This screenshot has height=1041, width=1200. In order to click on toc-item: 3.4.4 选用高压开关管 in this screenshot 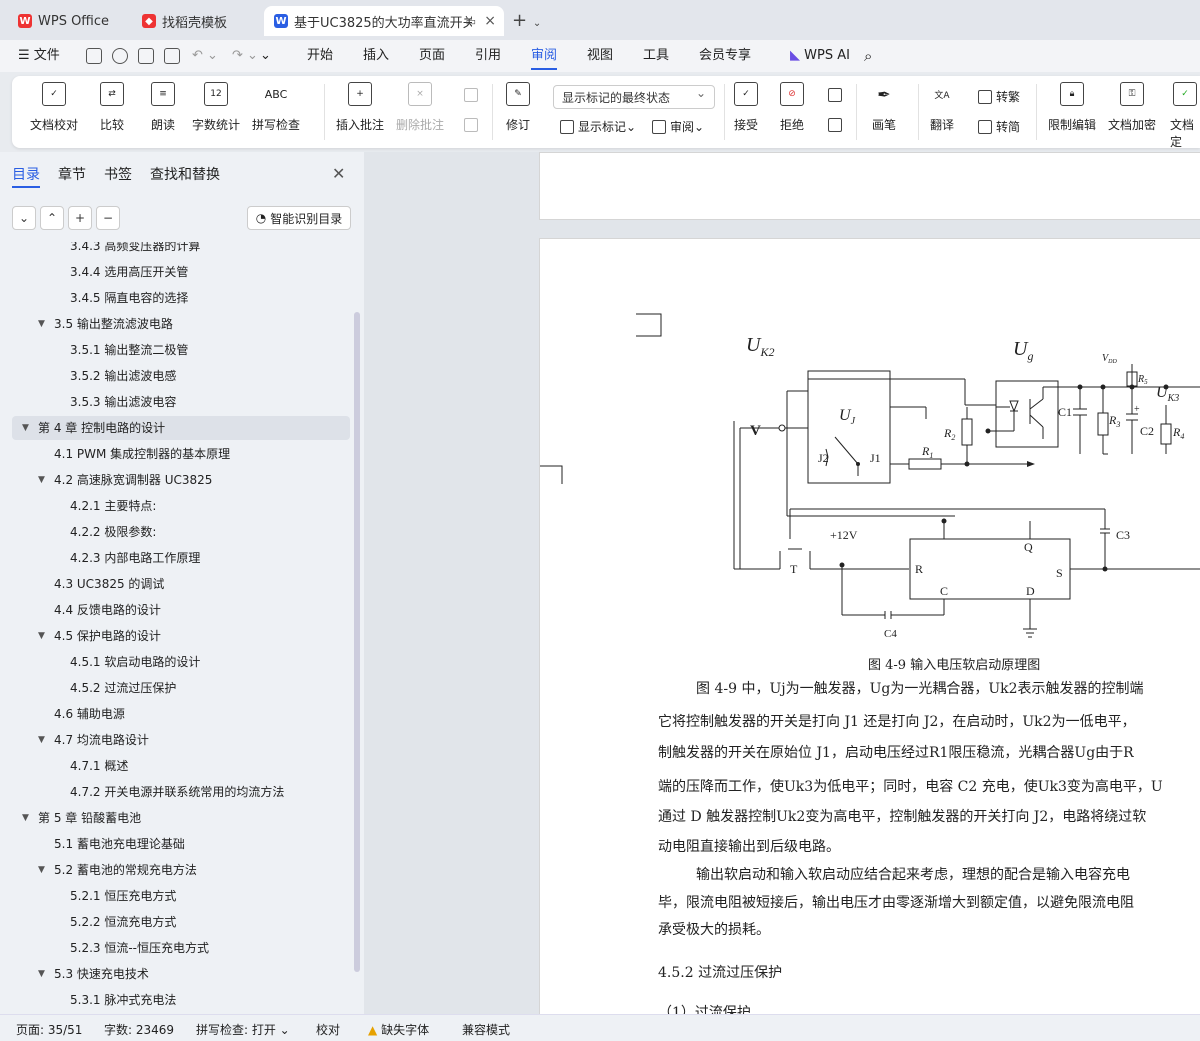, I will do `click(181, 272)`.